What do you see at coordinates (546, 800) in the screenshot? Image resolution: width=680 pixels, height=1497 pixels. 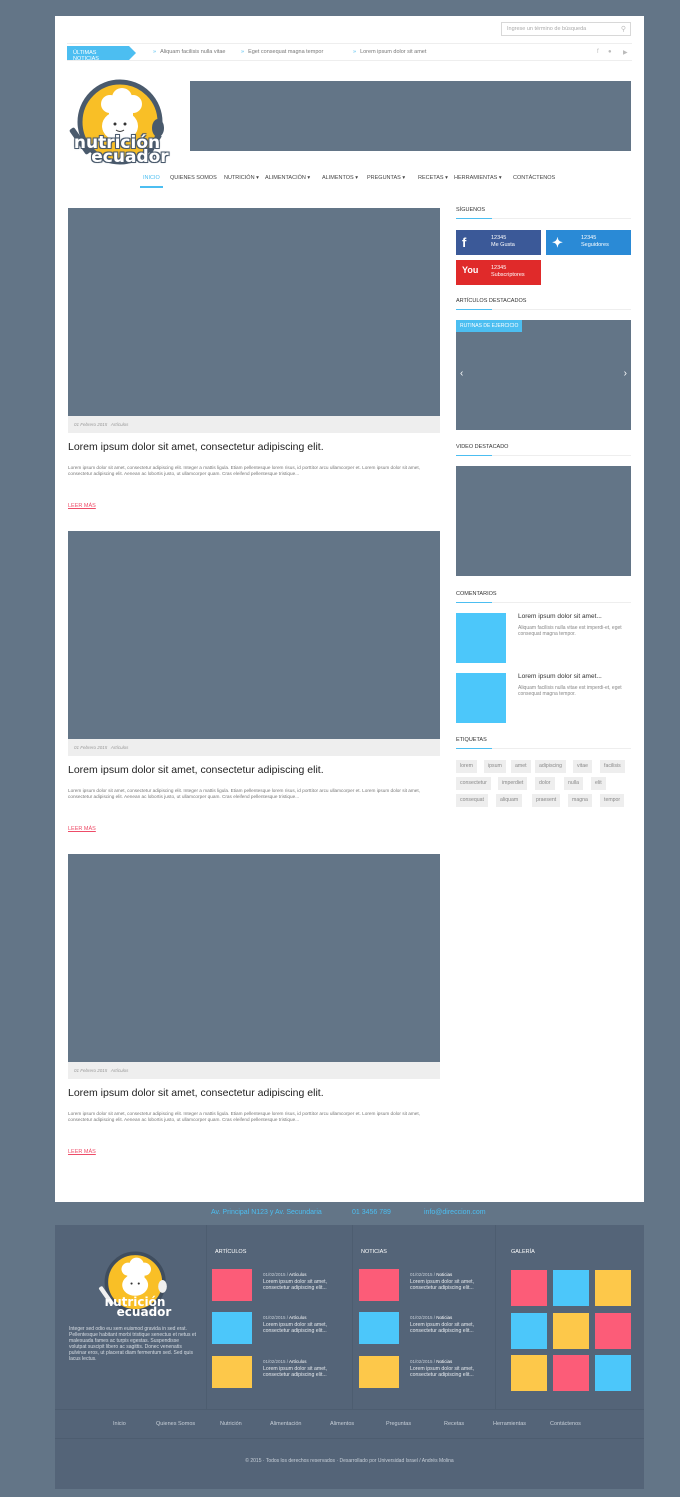 I see `tag: praesent` at bounding box center [546, 800].